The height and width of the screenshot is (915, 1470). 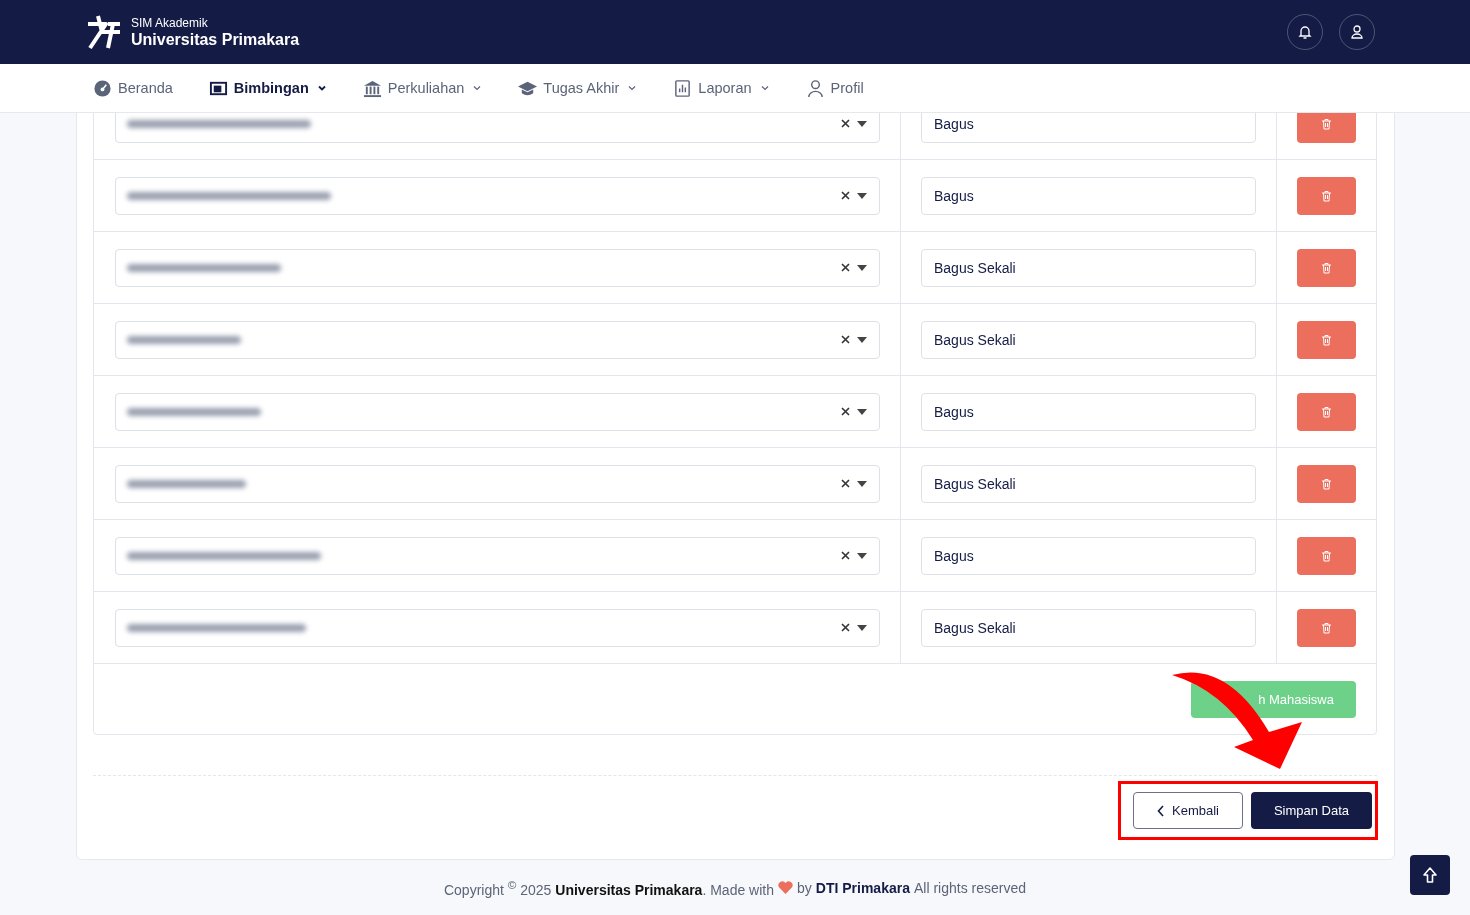 I want to click on building-icon, so click(x=372, y=88).